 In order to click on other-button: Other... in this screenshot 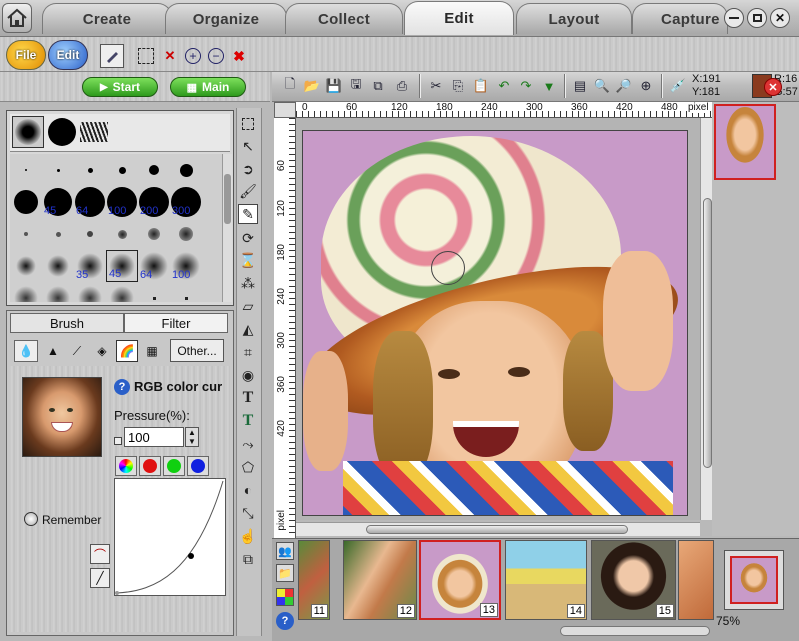, I will do `click(197, 350)`.